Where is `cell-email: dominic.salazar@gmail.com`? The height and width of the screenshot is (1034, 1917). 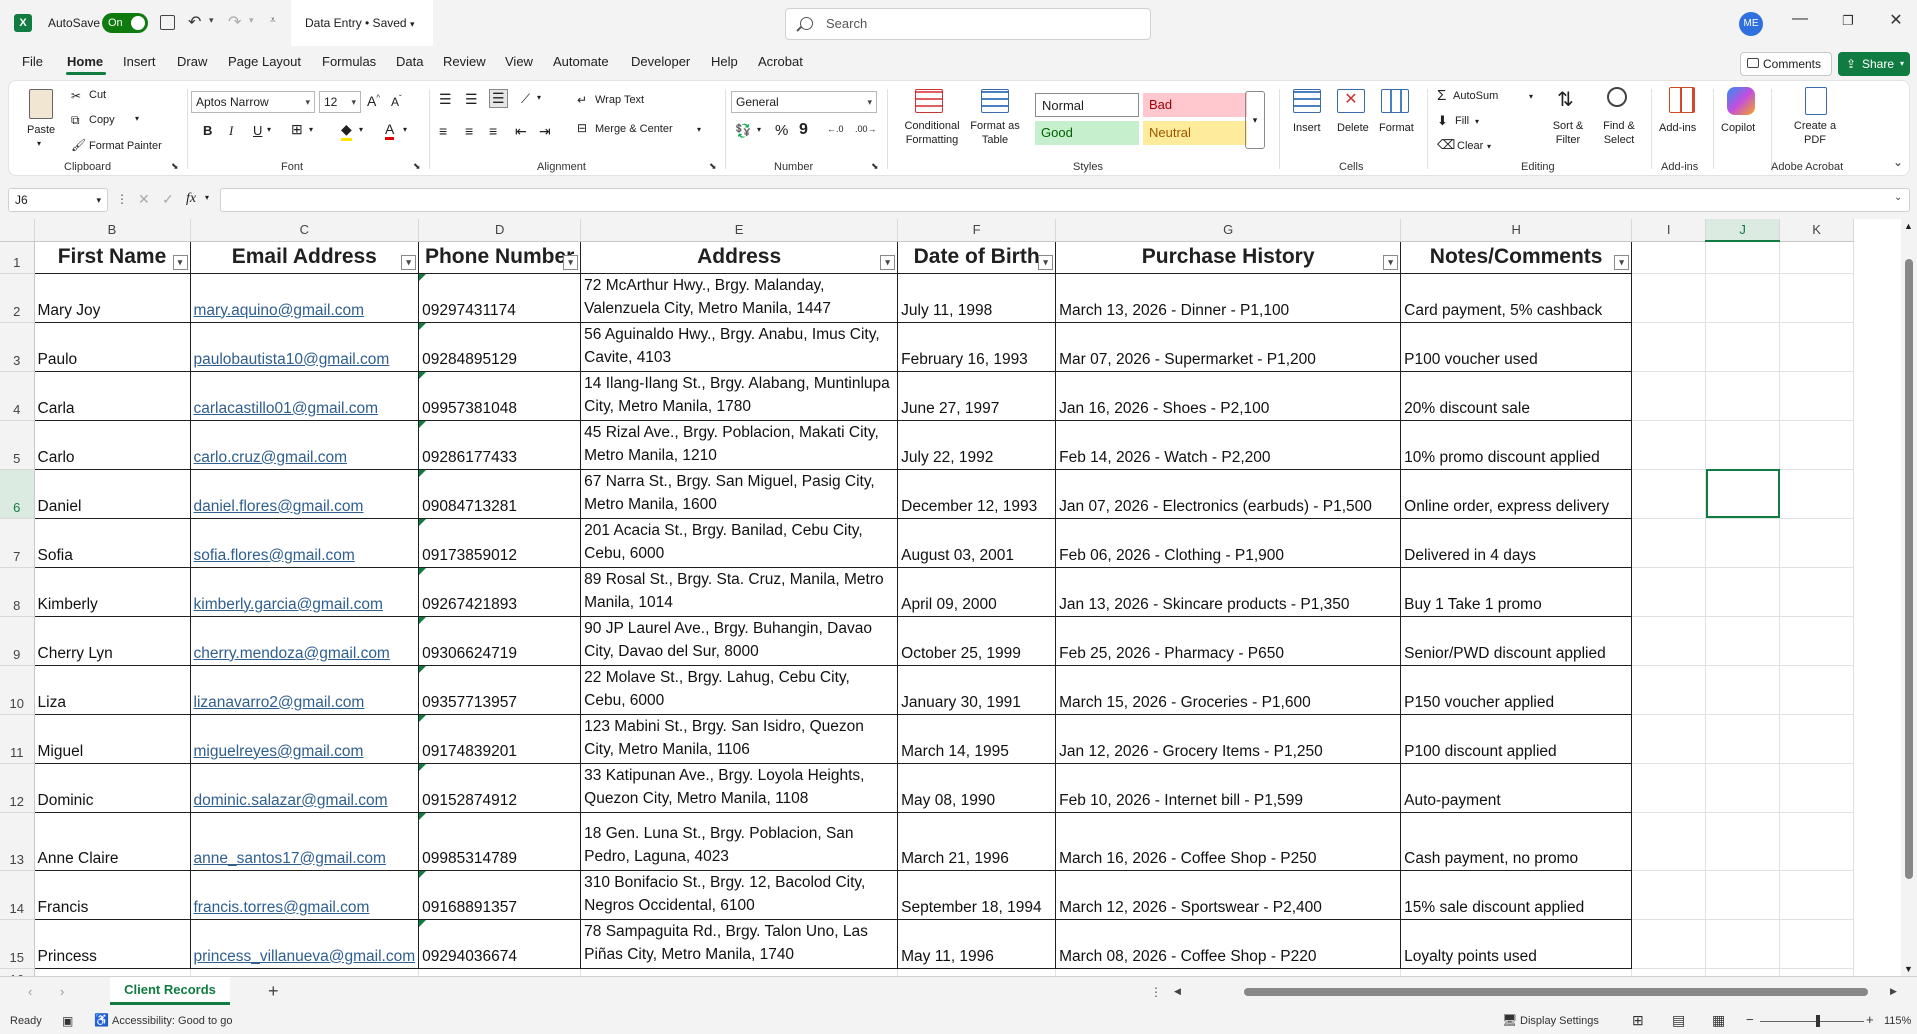
cell-email: dominic.salazar@gmail.com is located at coordinates (304, 788).